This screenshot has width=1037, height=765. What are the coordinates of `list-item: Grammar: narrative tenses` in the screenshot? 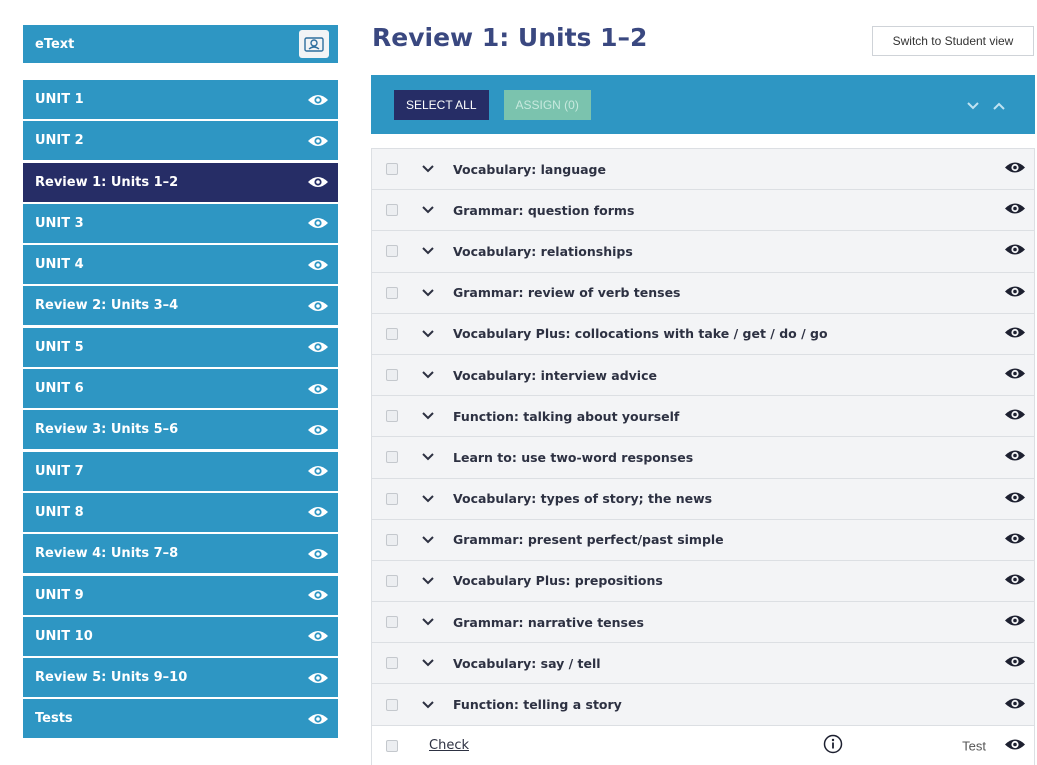 It's located at (703, 623).